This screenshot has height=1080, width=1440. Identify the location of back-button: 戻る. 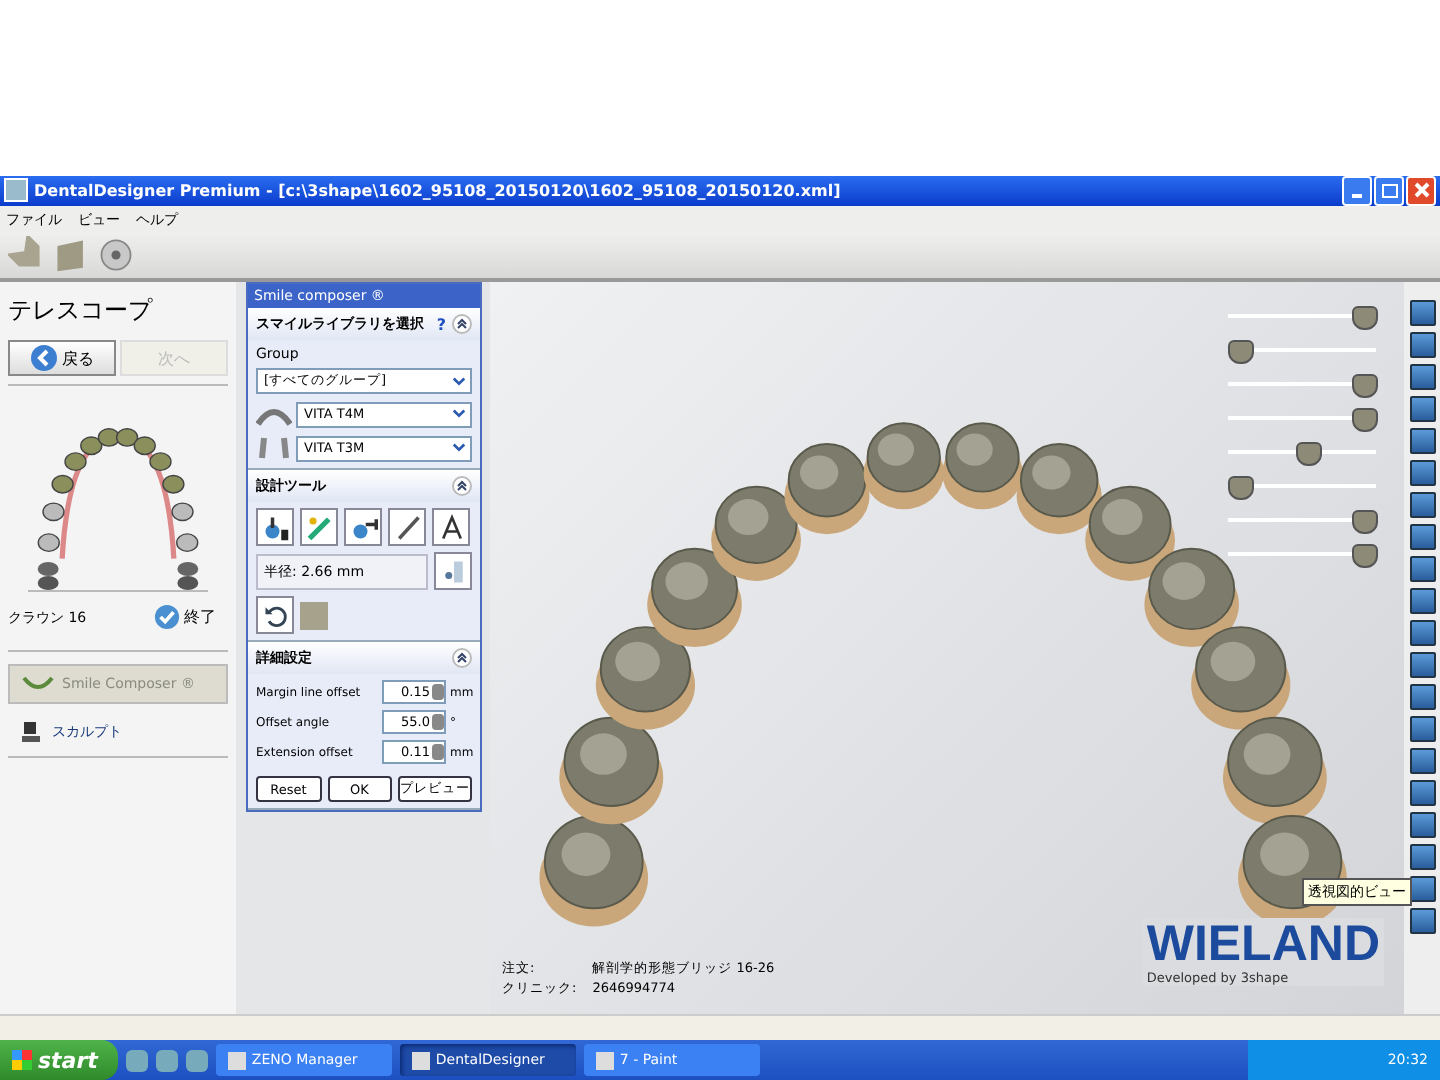
(62, 358).